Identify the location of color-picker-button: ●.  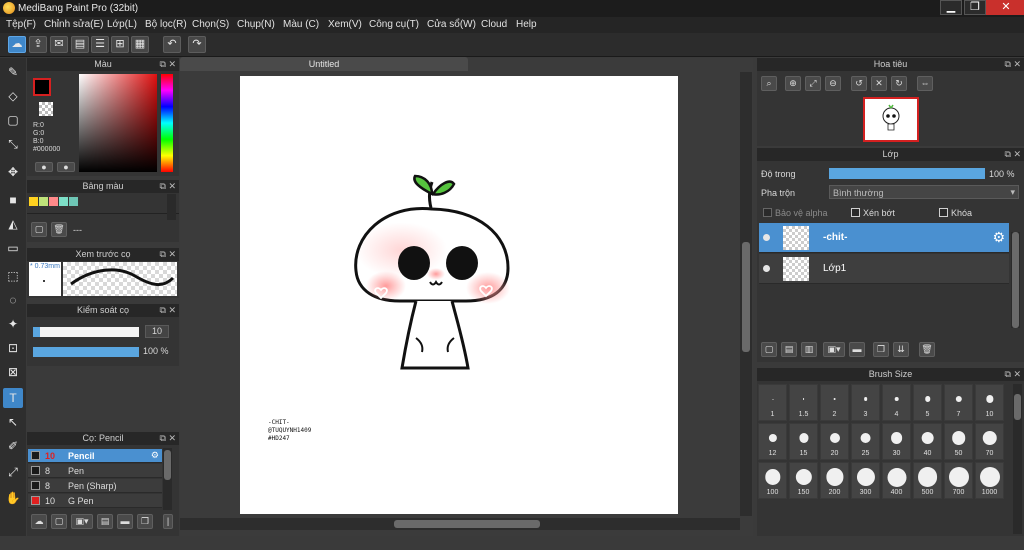
(66, 167).